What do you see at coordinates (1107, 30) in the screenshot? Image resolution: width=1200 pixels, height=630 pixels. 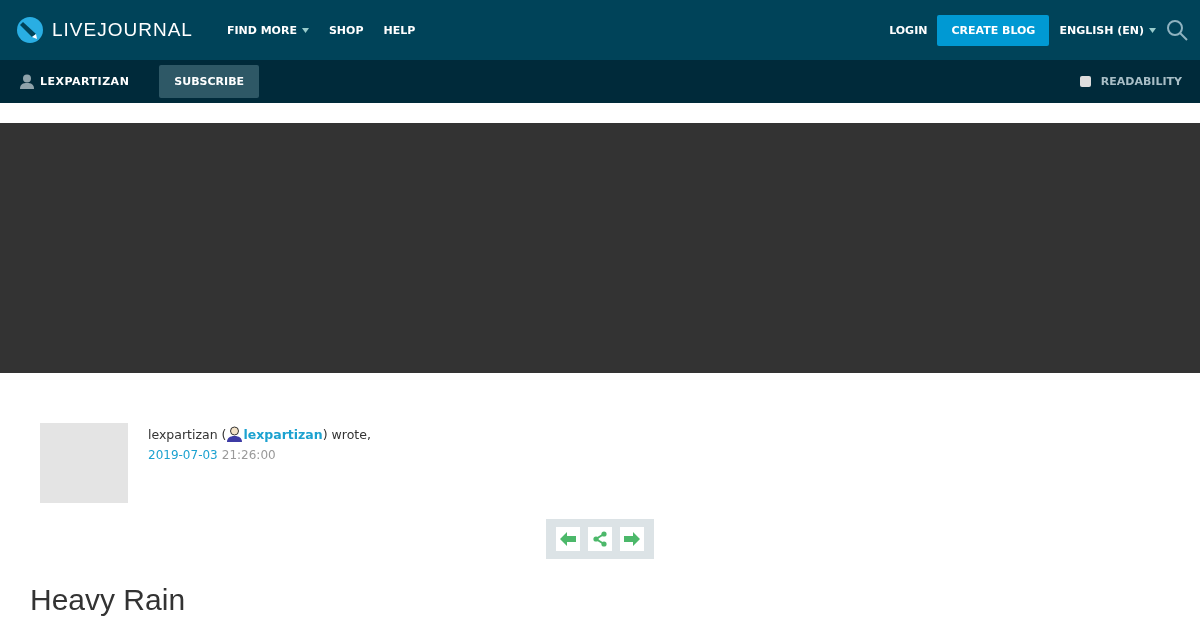 I see `language-selector: ENGLISH (EN)` at bounding box center [1107, 30].